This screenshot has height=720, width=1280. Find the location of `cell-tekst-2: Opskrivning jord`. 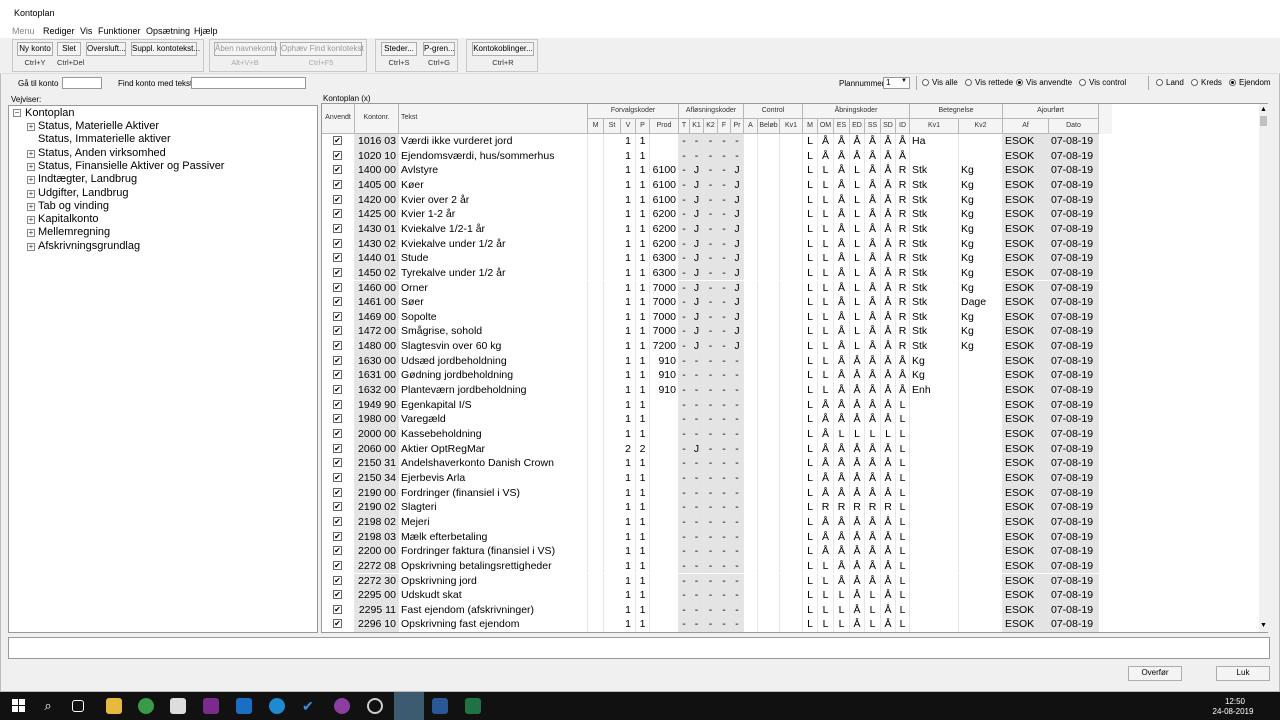

cell-tekst-2: Opskrivning jord is located at coordinates (493, 581).